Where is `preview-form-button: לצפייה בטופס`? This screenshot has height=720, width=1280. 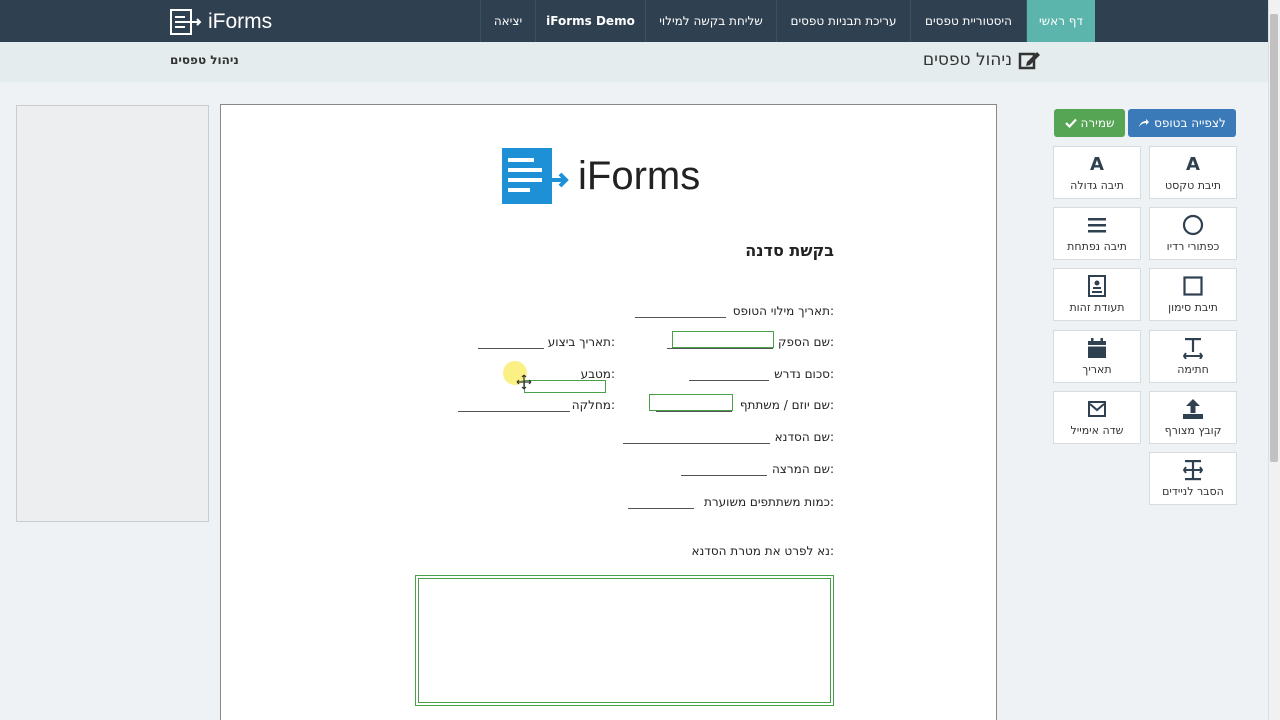 preview-form-button: לצפייה בטופס is located at coordinates (1182, 123).